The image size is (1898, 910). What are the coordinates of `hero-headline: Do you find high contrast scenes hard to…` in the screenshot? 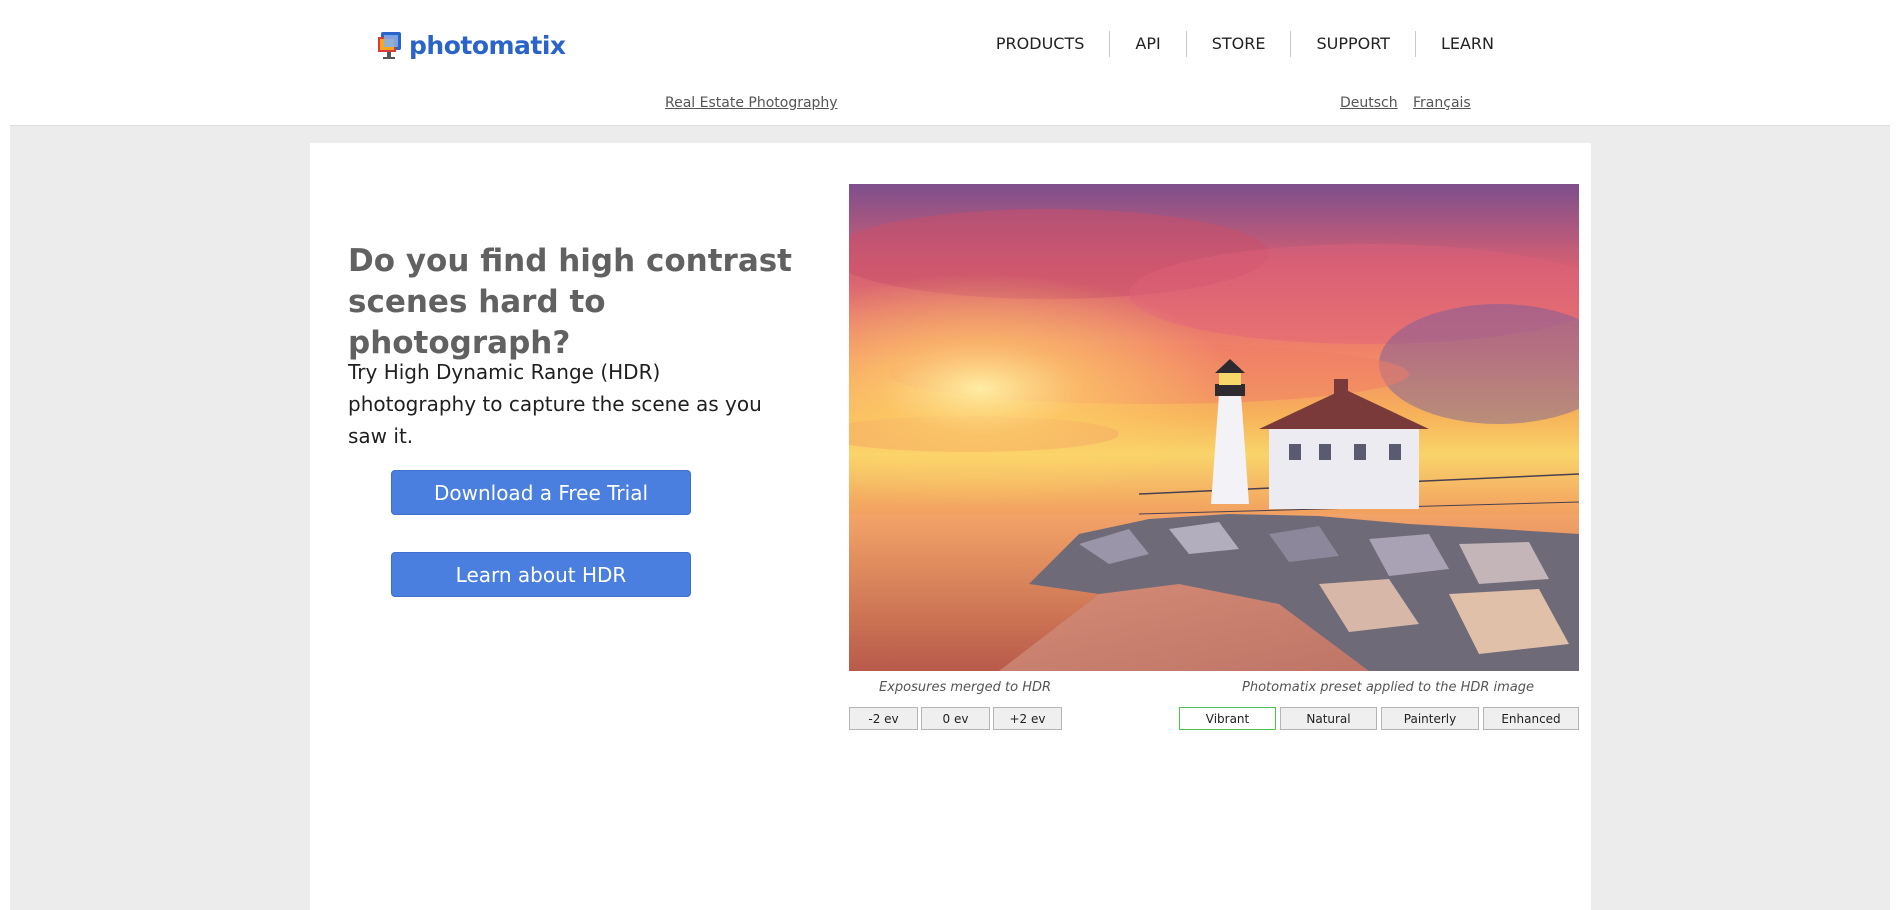 It's located at (570, 302).